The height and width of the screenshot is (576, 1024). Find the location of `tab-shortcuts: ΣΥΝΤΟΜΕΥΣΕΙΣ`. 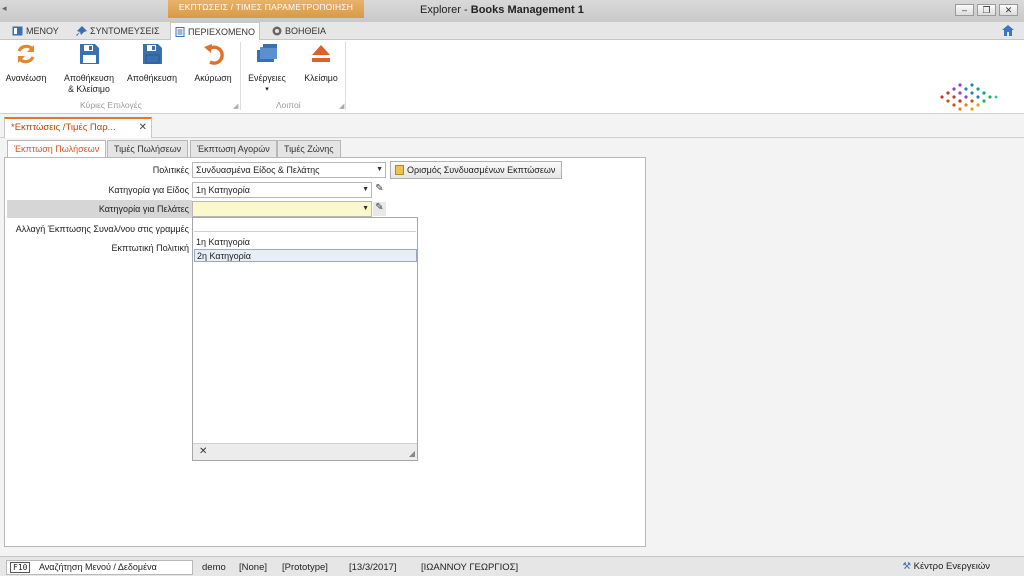

tab-shortcuts: ΣΥΝΤΟΜΕΥΣΕΙΣ is located at coordinates (118, 31).